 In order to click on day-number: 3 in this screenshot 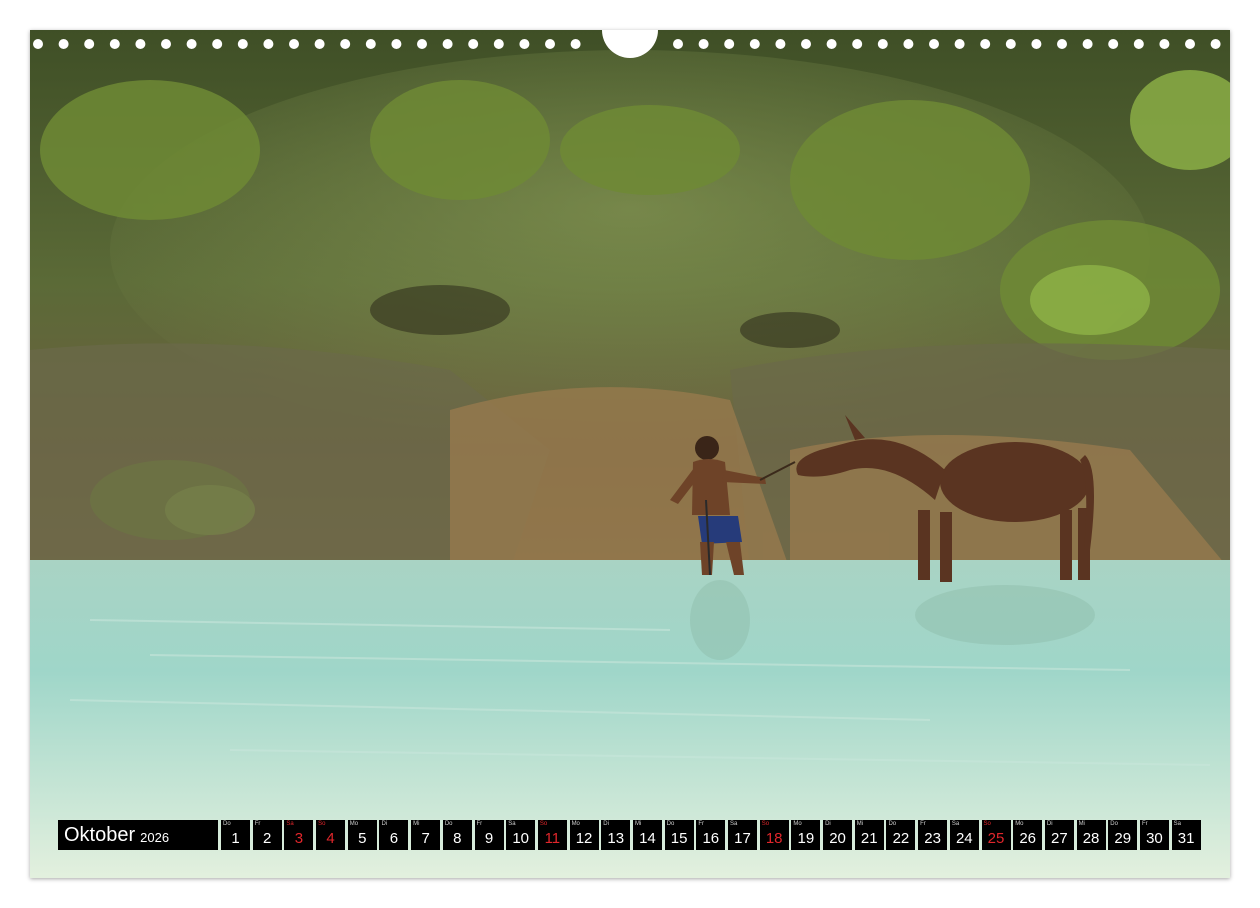, I will do `click(299, 838)`.